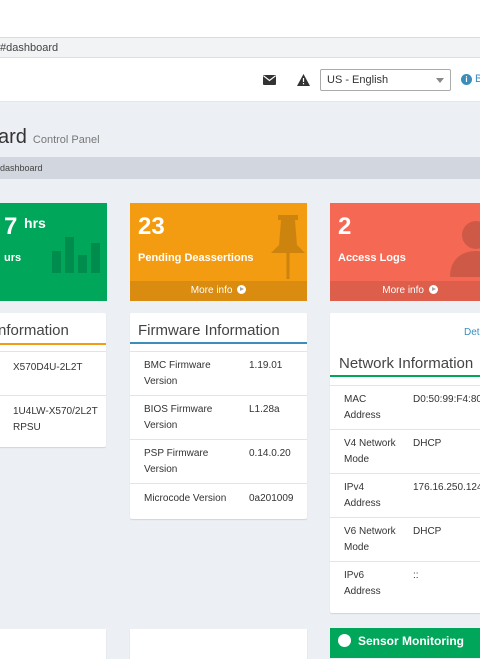 Image resolution: width=480 pixels, height=659 pixels. Describe the element at coordinates (178, 417) in the screenshot. I see `row-key: BIOS Firmware Version` at that location.